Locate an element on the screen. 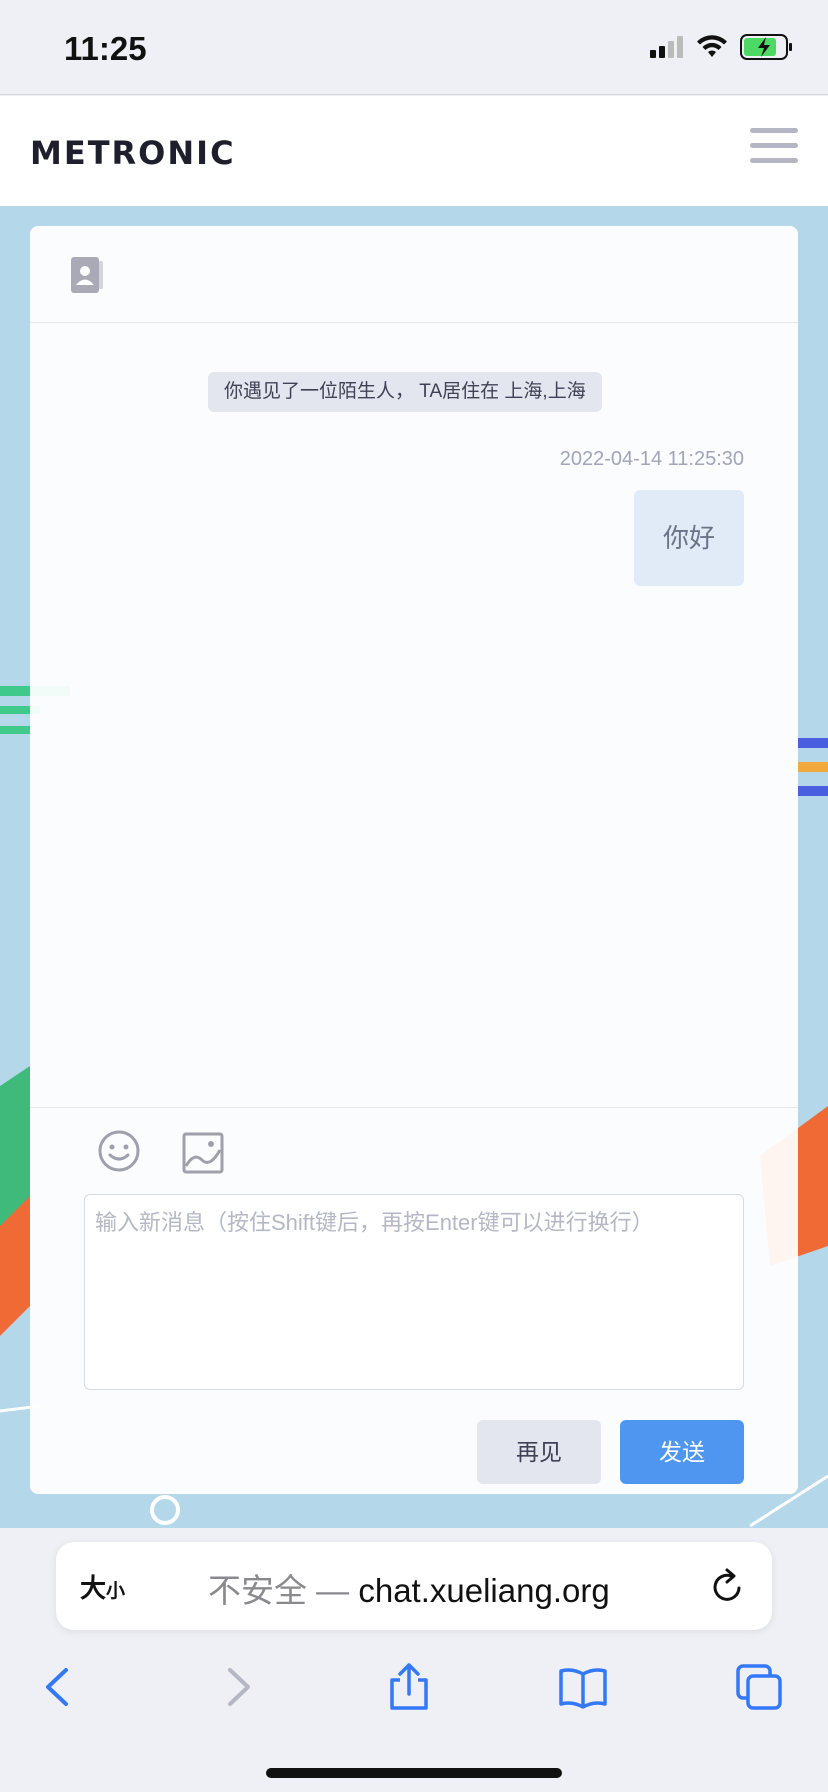 Image resolution: width=828 pixels, height=1792 pixels. browser-bottom-bar: 大小 不安全 — chat.xueliang.org is located at coordinates (414, 1660).